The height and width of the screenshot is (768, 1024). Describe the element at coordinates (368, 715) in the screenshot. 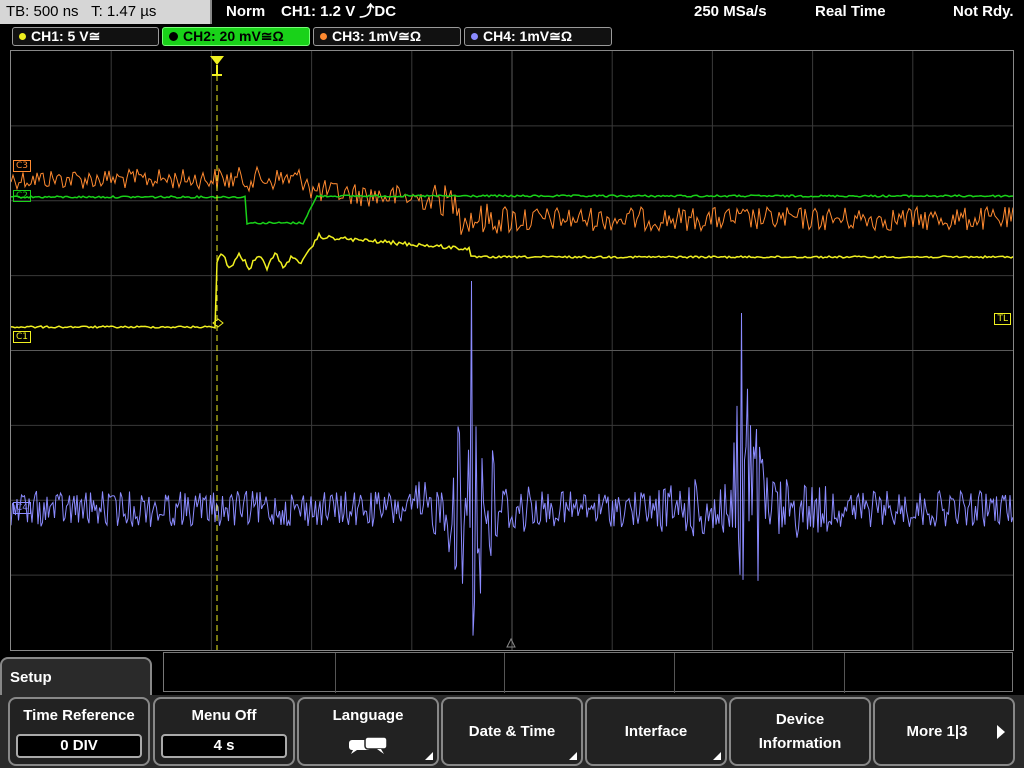

I see `softkey-label: Language` at that location.